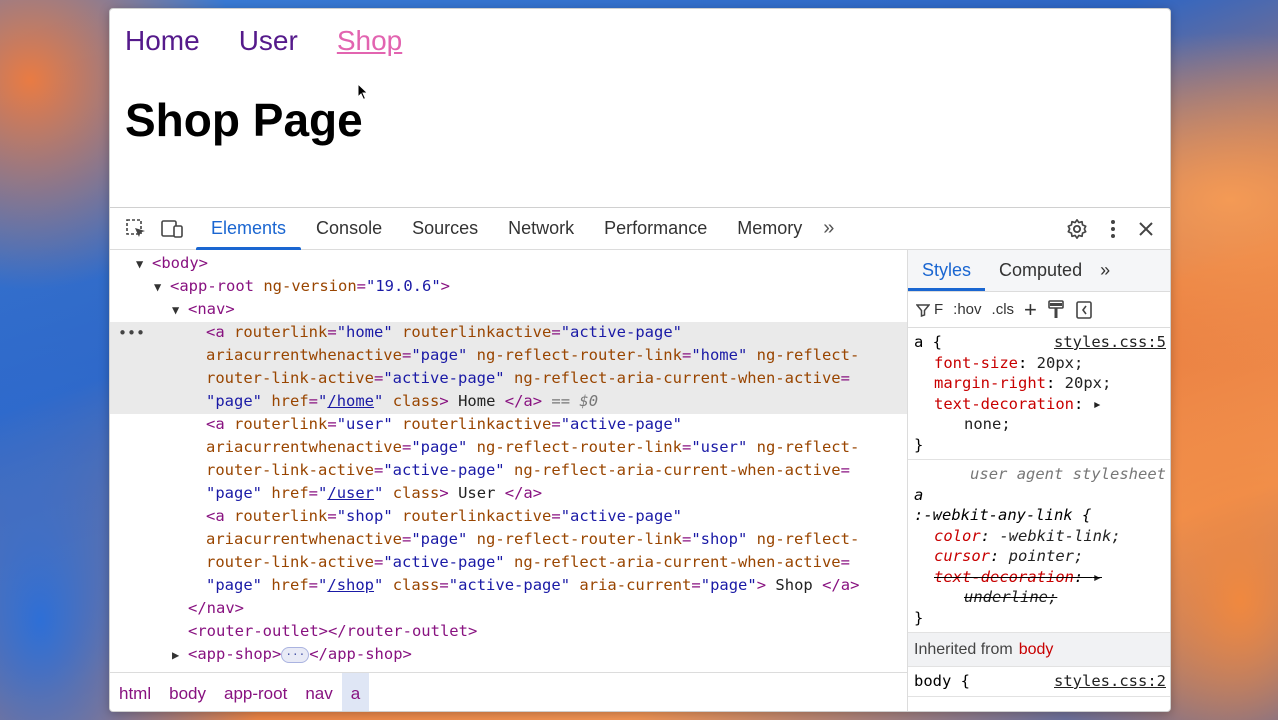  What do you see at coordinates (1110, 681) in the screenshot?
I see `source-link: styles.css:2` at bounding box center [1110, 681].